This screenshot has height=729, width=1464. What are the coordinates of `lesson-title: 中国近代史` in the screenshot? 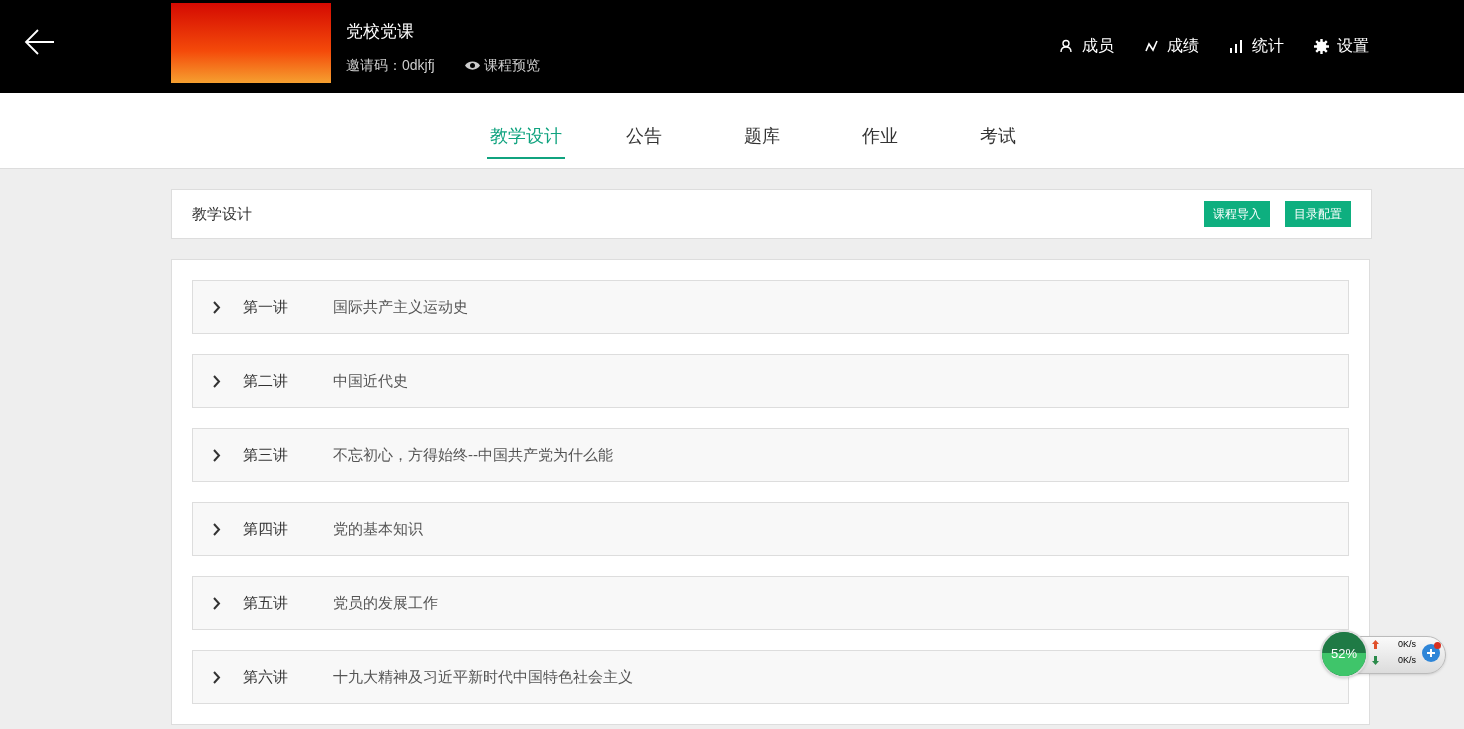 It's located at (370, 380).